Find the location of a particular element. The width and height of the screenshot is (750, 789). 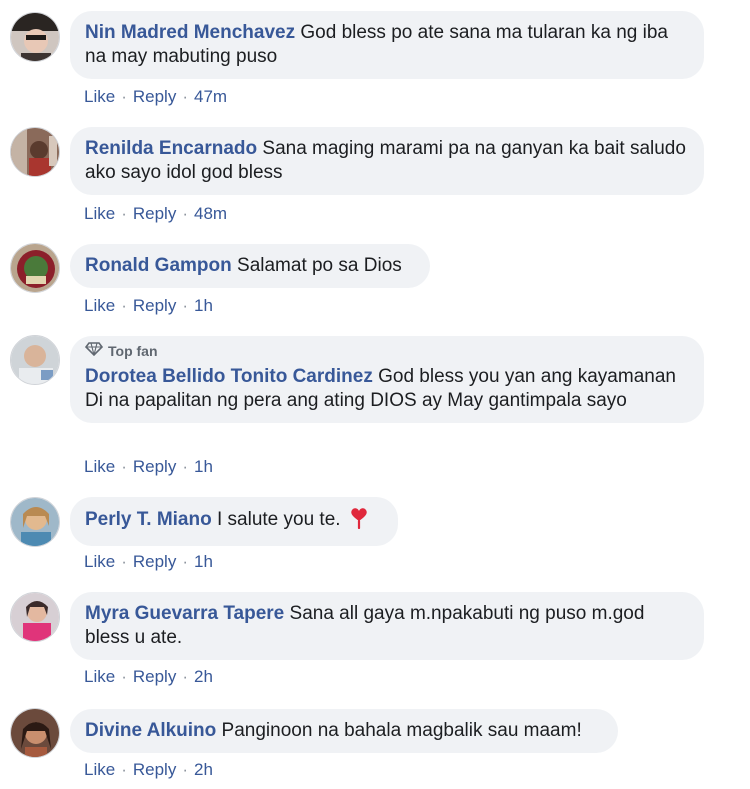

comment-author-link: Divine Alkuino is located at coordinates (150, 730).